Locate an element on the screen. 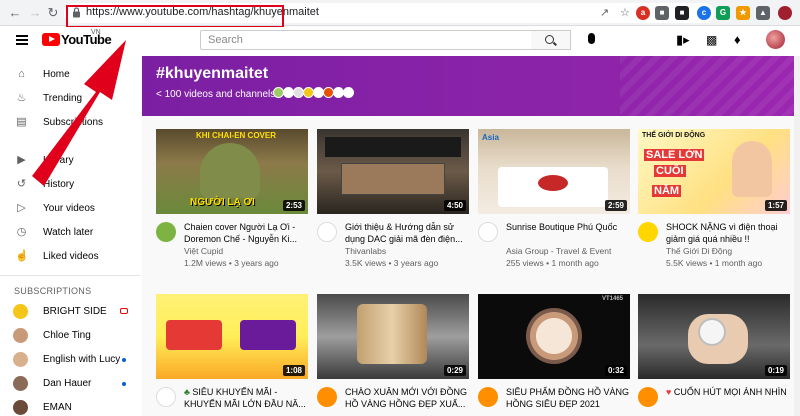  video-thumbnail: 0:19 is located at coordinates (714, 336).